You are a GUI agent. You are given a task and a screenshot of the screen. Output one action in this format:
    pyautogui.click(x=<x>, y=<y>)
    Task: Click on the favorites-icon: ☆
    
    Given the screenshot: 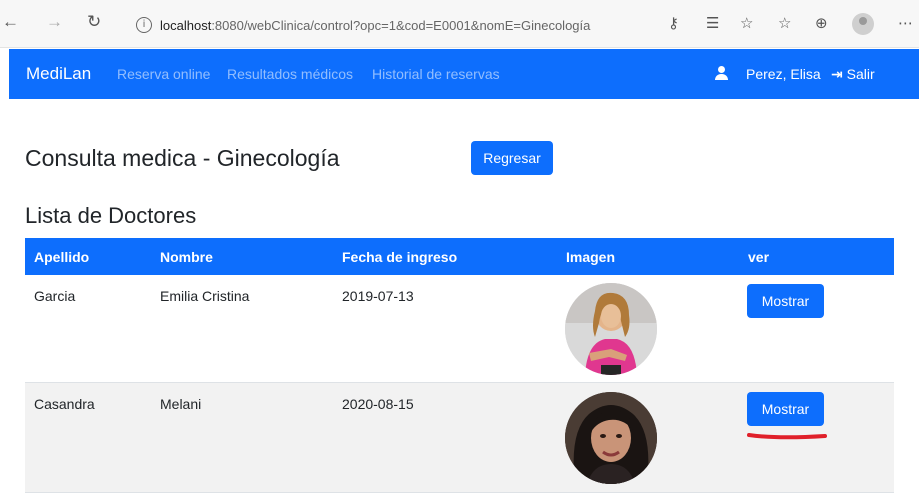 What is the action you would take?
    pyautogui.click(x=784, y=23)
    